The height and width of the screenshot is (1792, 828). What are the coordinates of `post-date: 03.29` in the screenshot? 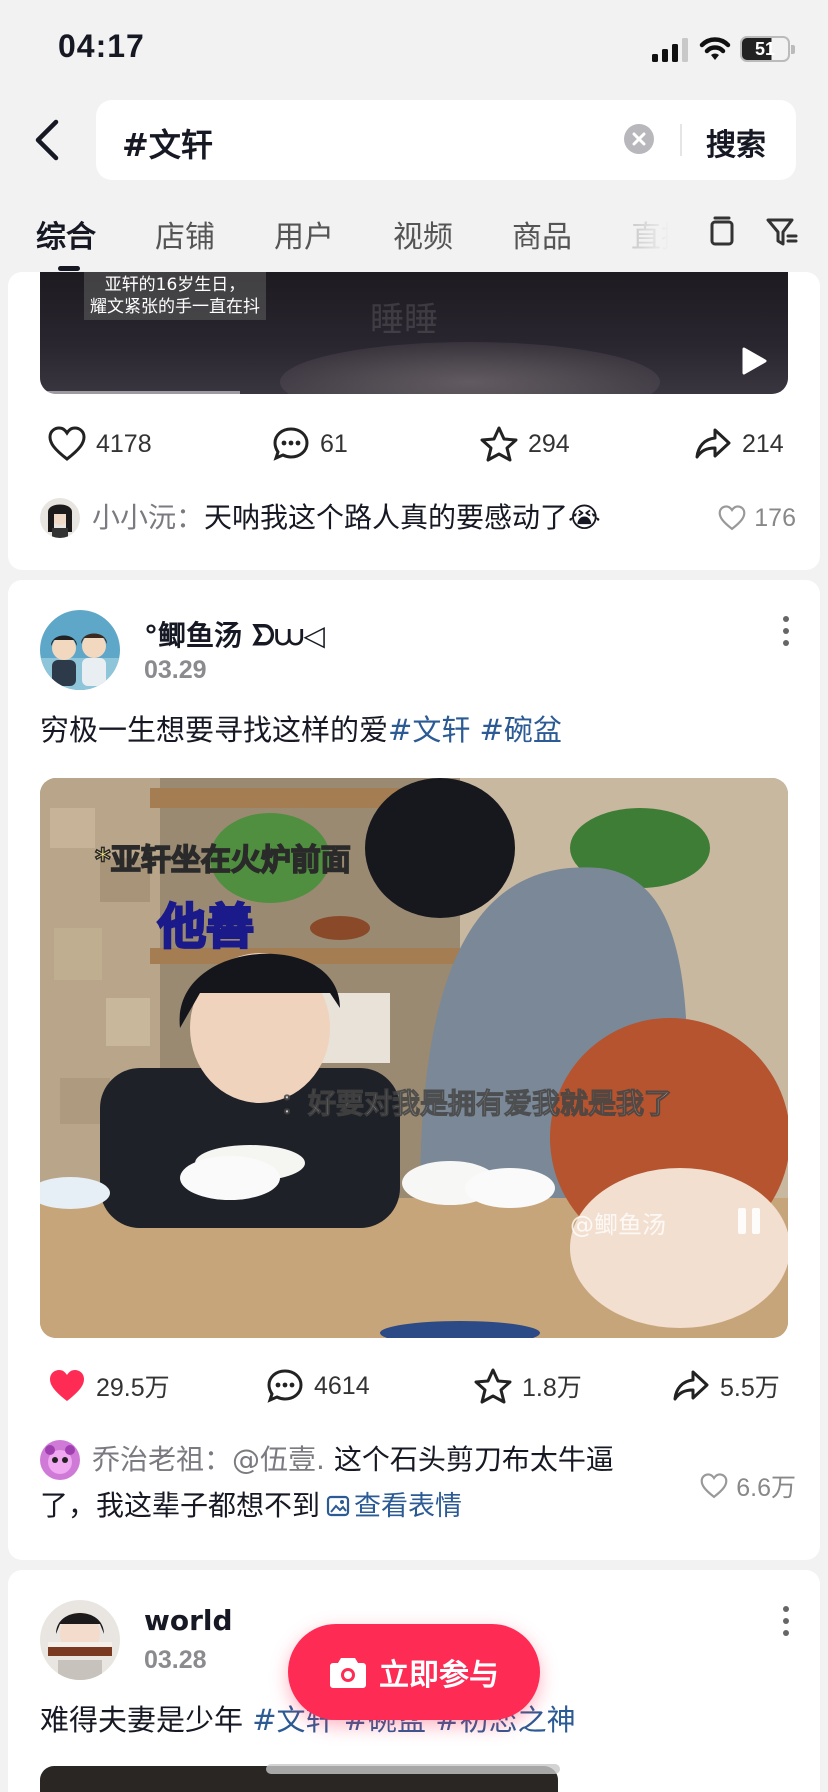 It's located at (175, 670).